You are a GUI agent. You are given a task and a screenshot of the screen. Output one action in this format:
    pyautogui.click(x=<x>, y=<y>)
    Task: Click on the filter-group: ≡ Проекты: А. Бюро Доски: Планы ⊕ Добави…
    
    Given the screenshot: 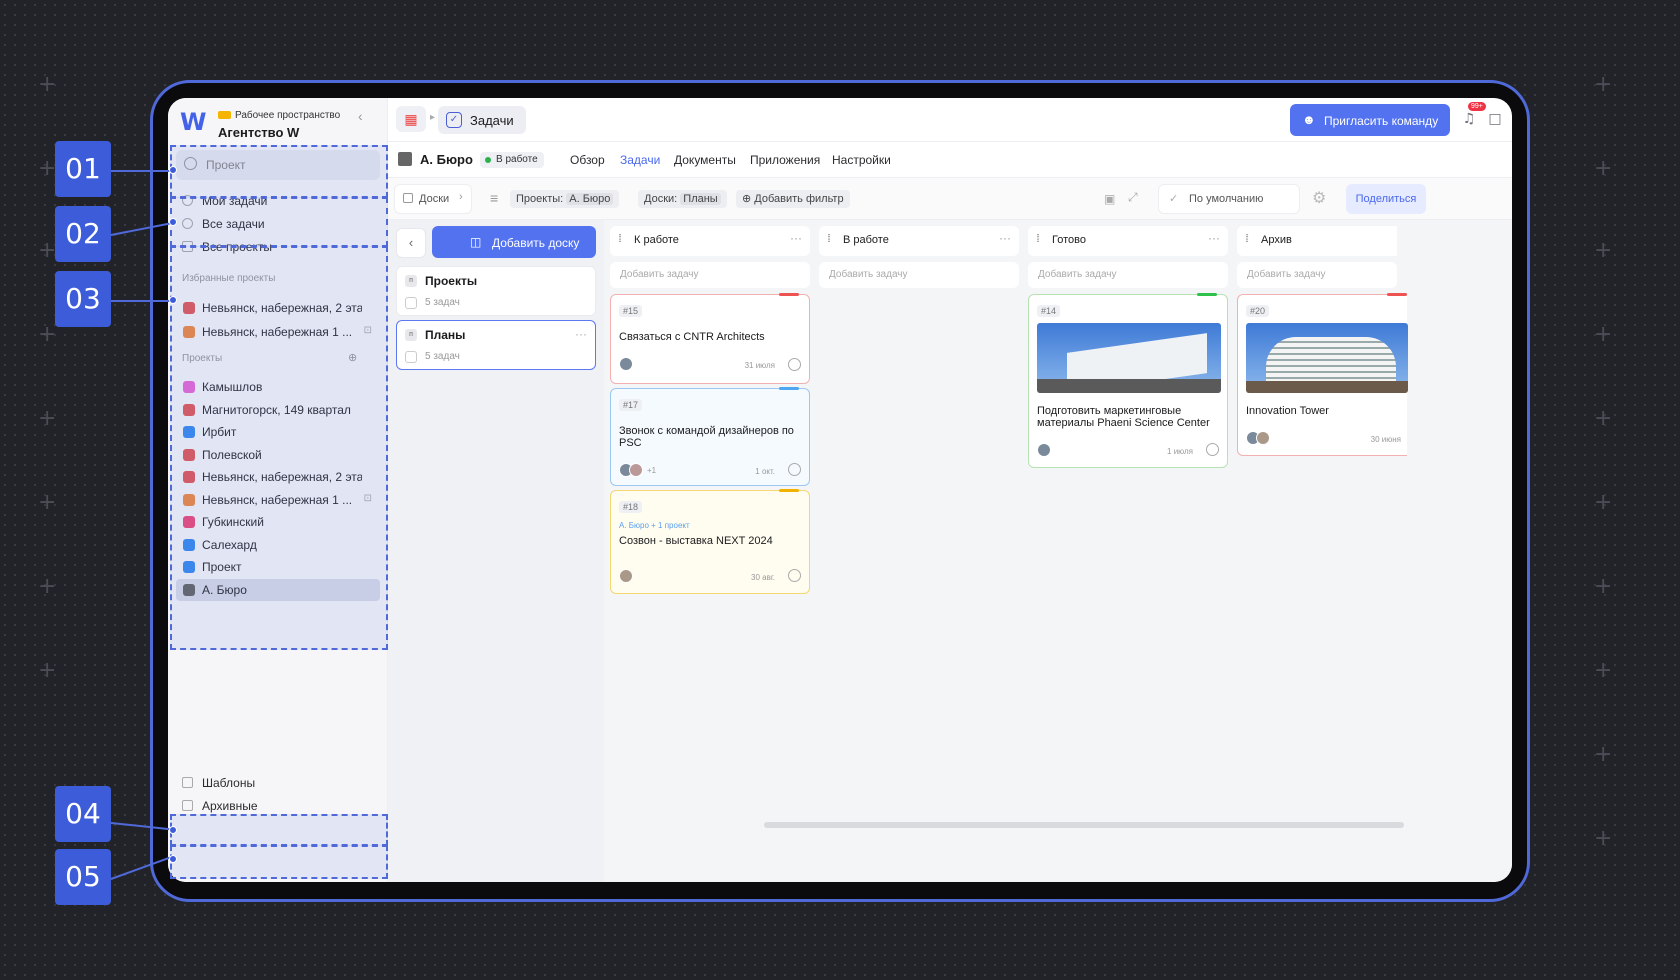 What is the action you would take?
    pyautogui.click(x=804, y=199)
    